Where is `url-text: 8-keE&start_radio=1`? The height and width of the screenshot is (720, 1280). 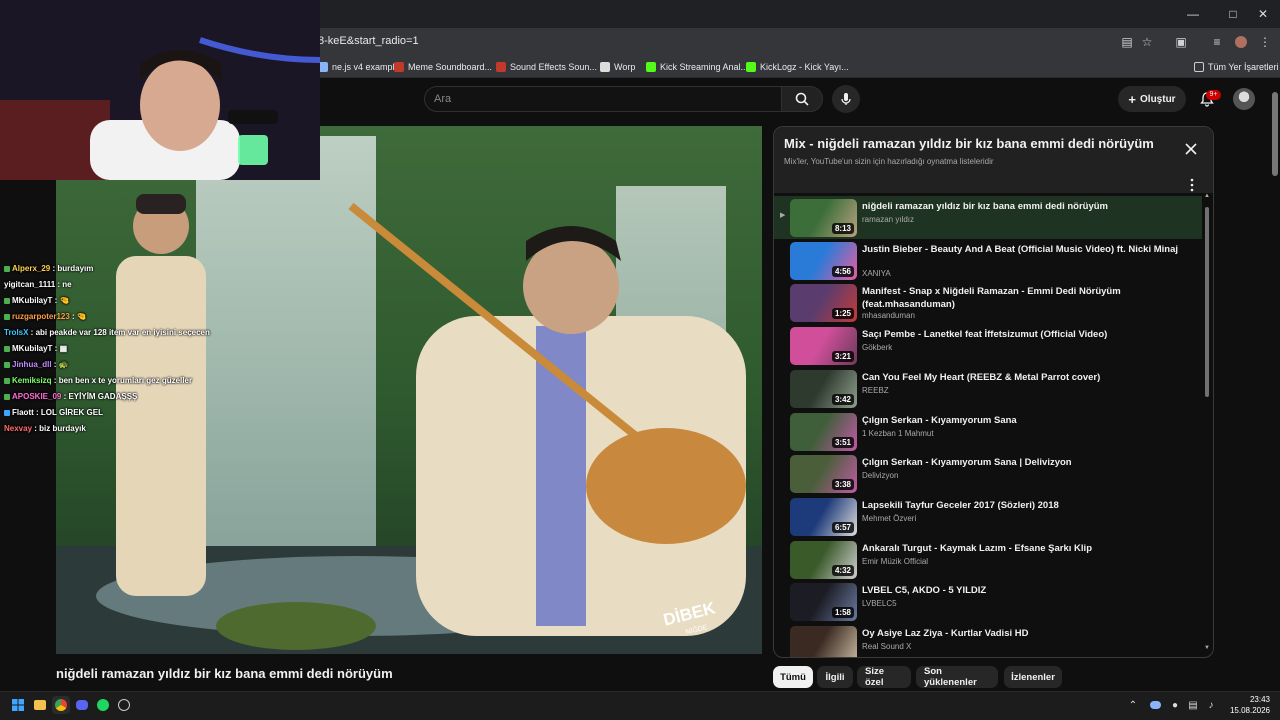
url-text: 8-keE&start_radio=1 is located at coordinates (368, 41).